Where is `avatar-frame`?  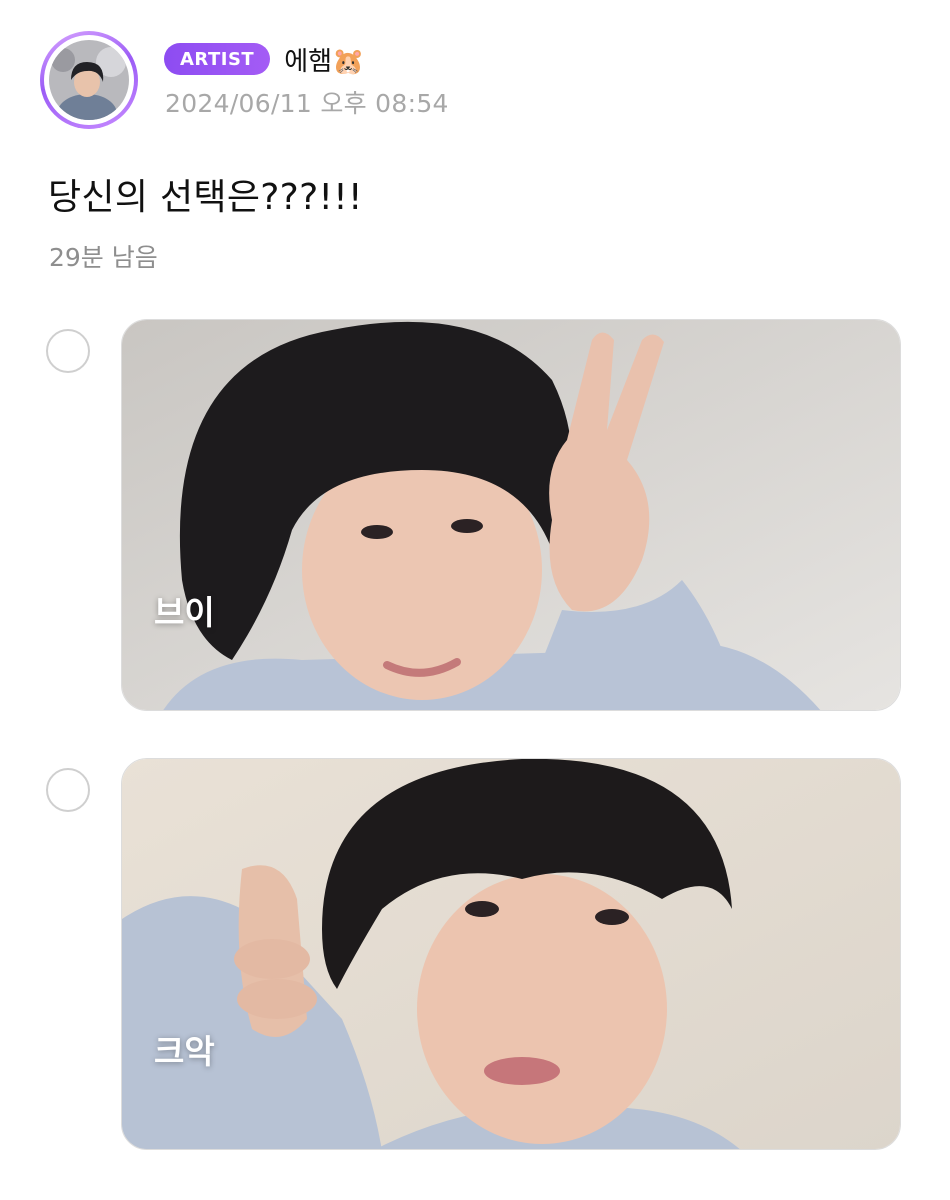 avatar-frame is located at coordinates (89, 80).